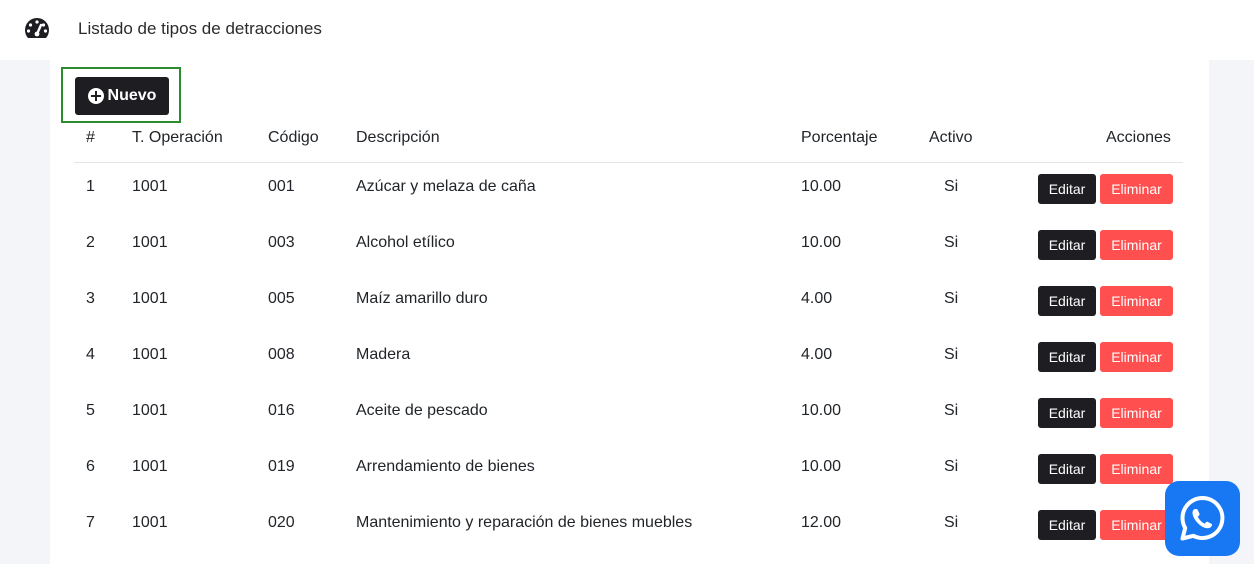  Describe the element at coordinates (422, 298) in the screenshot. I see `row-description: Maíz amarillo duro` at that location.